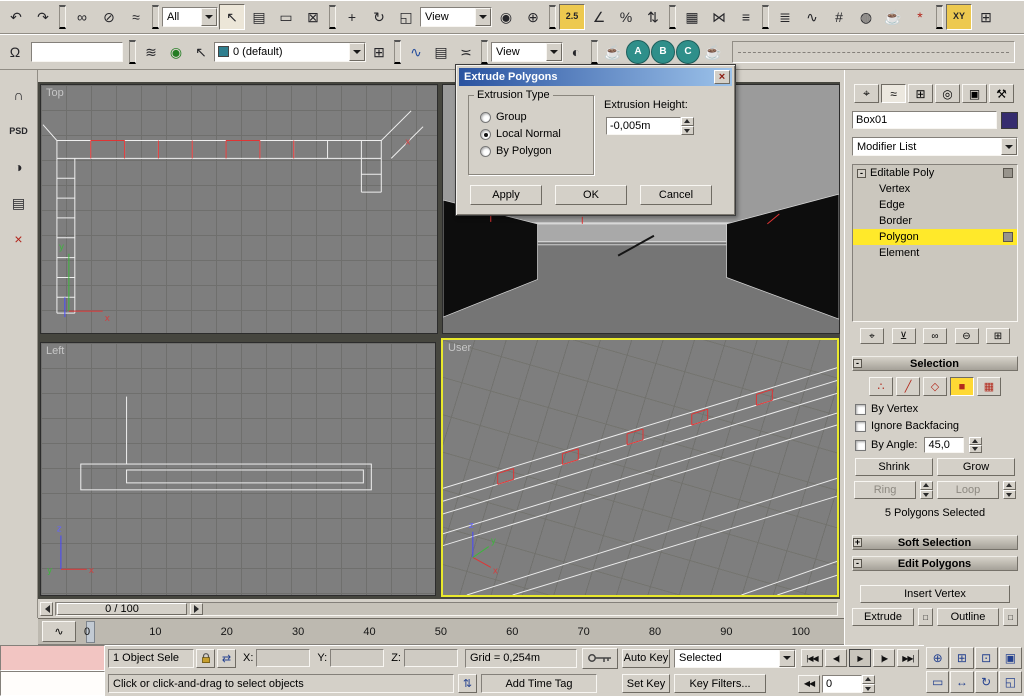 Image resolution: width=1024 pixels, height=696 pixels. What do you see at coordinates (935, 563) in the screenshot?
I see `edit-polygons-rollout-header: - Edit Polygons` at bounding box center [935, 563].